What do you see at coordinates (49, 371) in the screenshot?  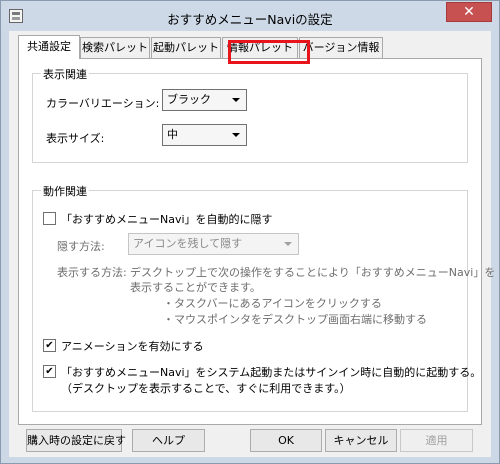 I see `startup-checkbox: ✔` at bounding box center [49, 371].